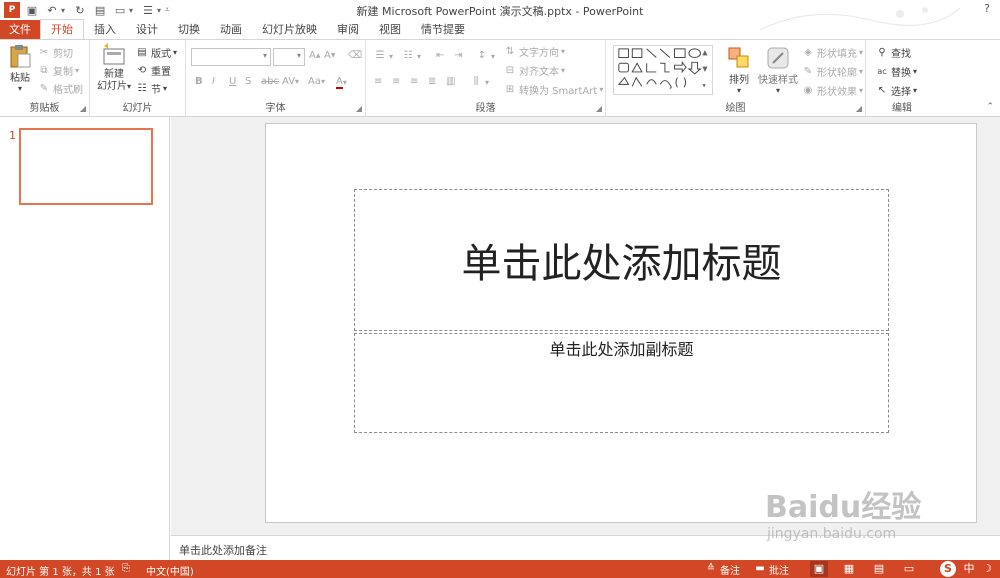 Image resolution: width=1000 pixels, height=578 pixels. I want to click on tab-slideshow: 幻灯片放映, so click(289, 29).